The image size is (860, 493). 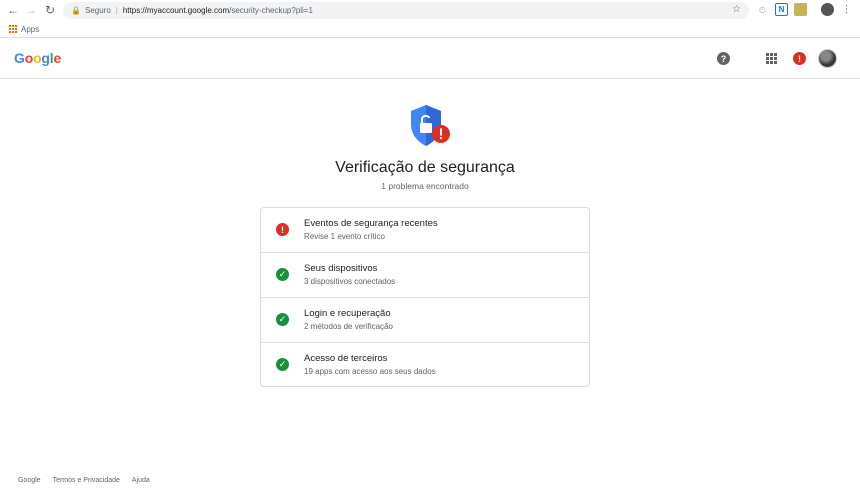 I want to click on footer-link-terms: Termos e Privacidade, so click(x=86, y=480).